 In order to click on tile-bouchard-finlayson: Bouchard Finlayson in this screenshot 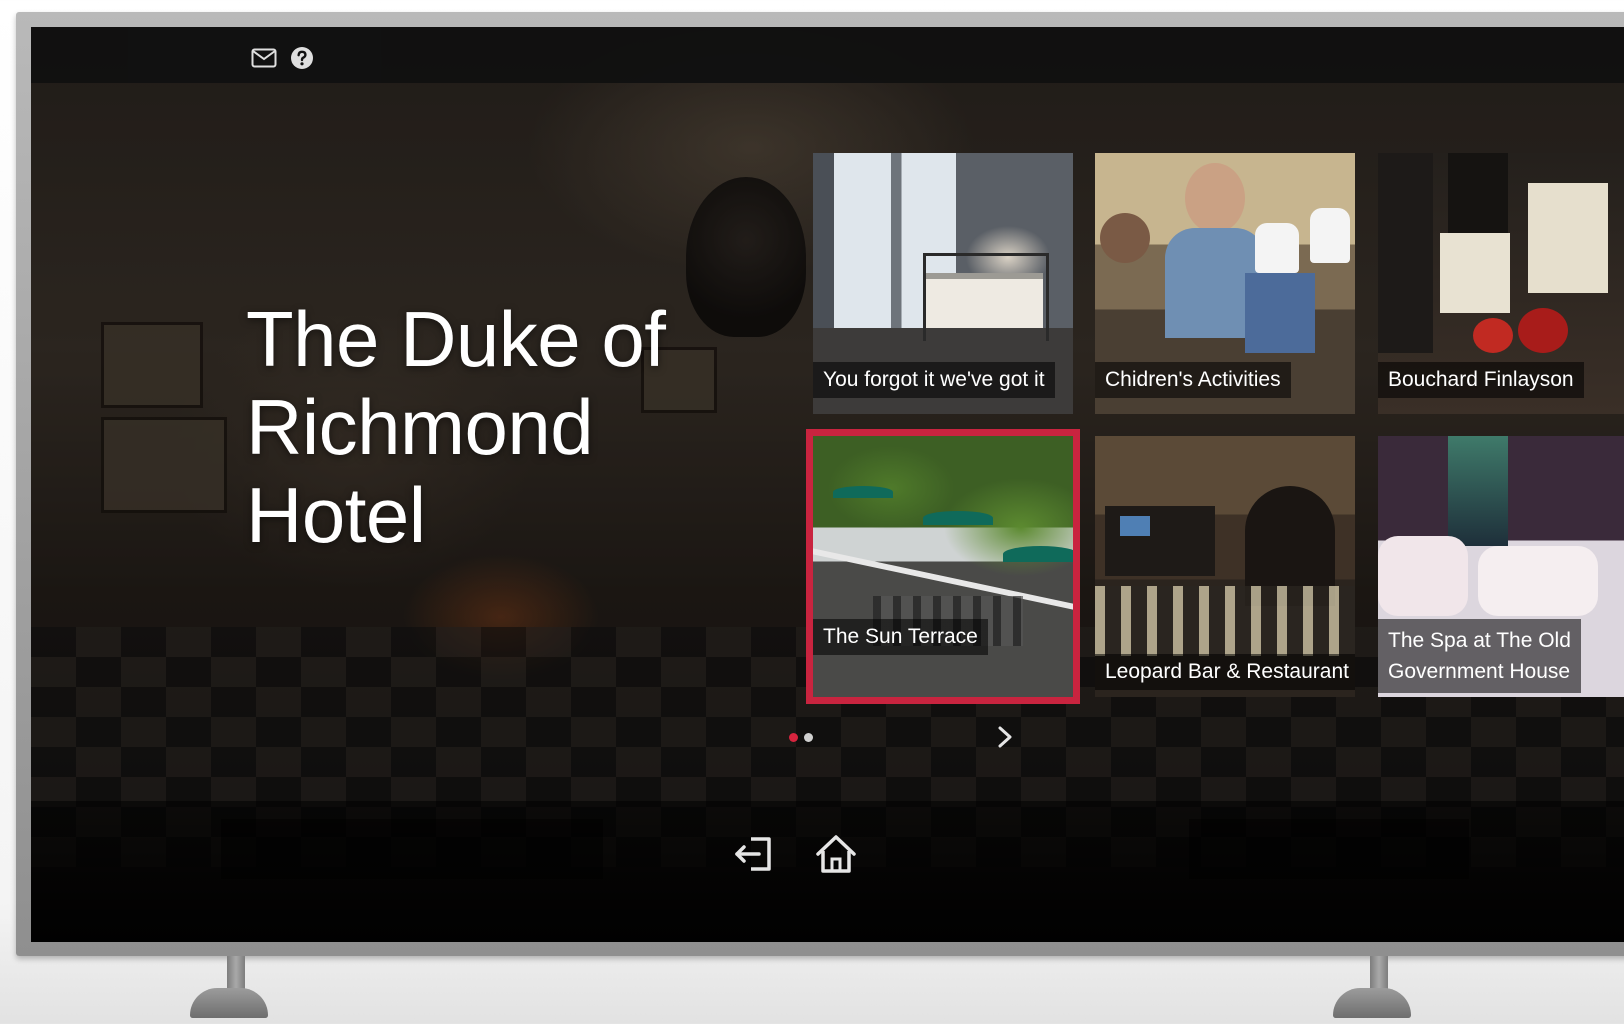, I will do `click(1501, 283)`.